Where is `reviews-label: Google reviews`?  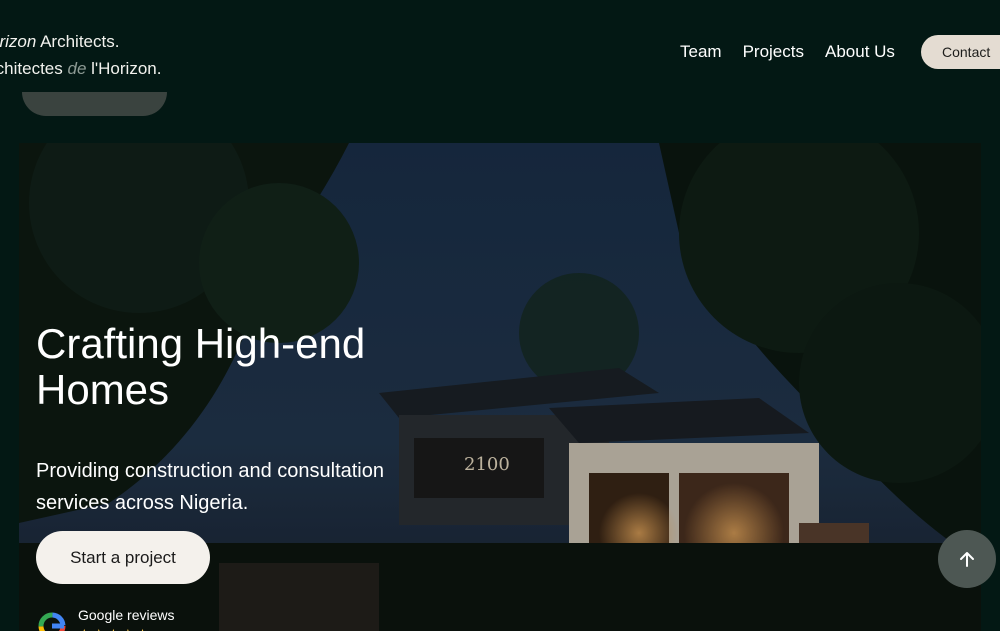 reviews-label: Google reviews is located at coordinates (126, 615).